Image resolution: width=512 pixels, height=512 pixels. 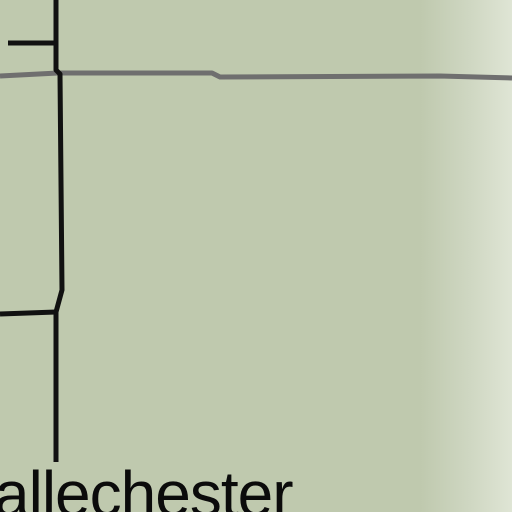 What do you see at coordinates (28, 313) in the screenshot?
I see `boundary-line-lower-branch` at bounding box center [28, 313].